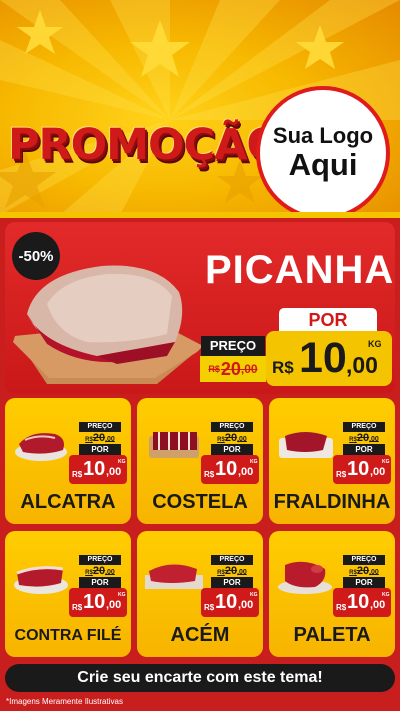  Describe the element at coordinates (323, 135) in the screenshot. I see `logo-line1: Sua Logo` at that location.